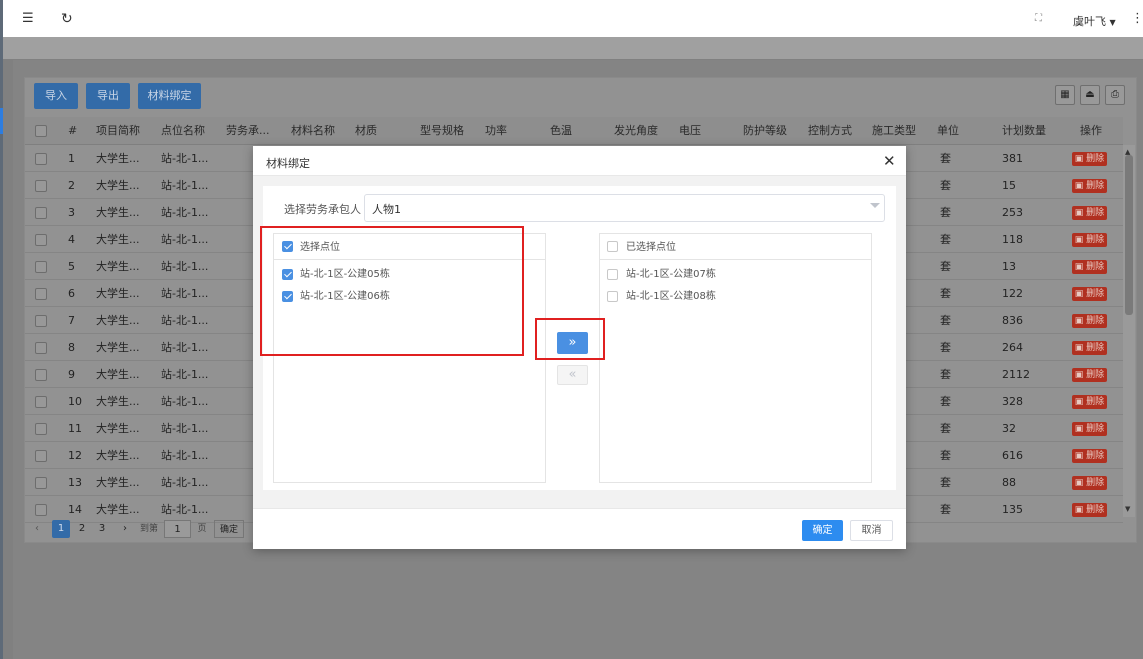  I want to click on cell-qty: 135, so click(1012, 509).